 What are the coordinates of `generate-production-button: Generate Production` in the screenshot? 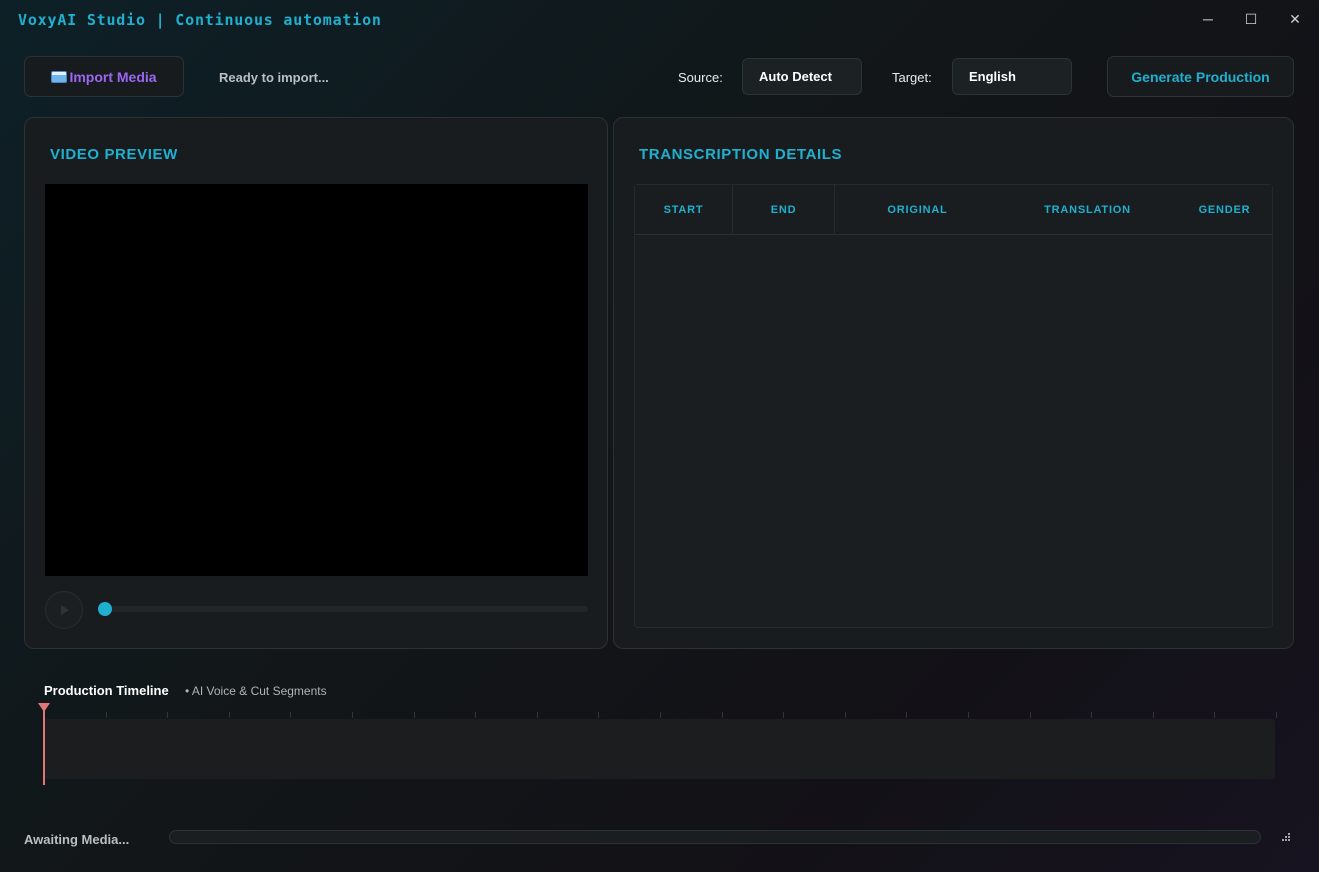 It's located at (1200, 76).